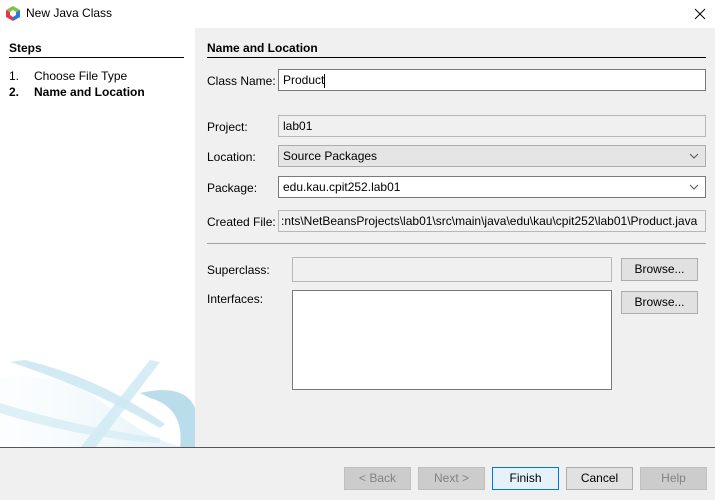  Describe the element at coordinates (304, 80) in the screenshot. I see `class-name-value: Product` at that location.